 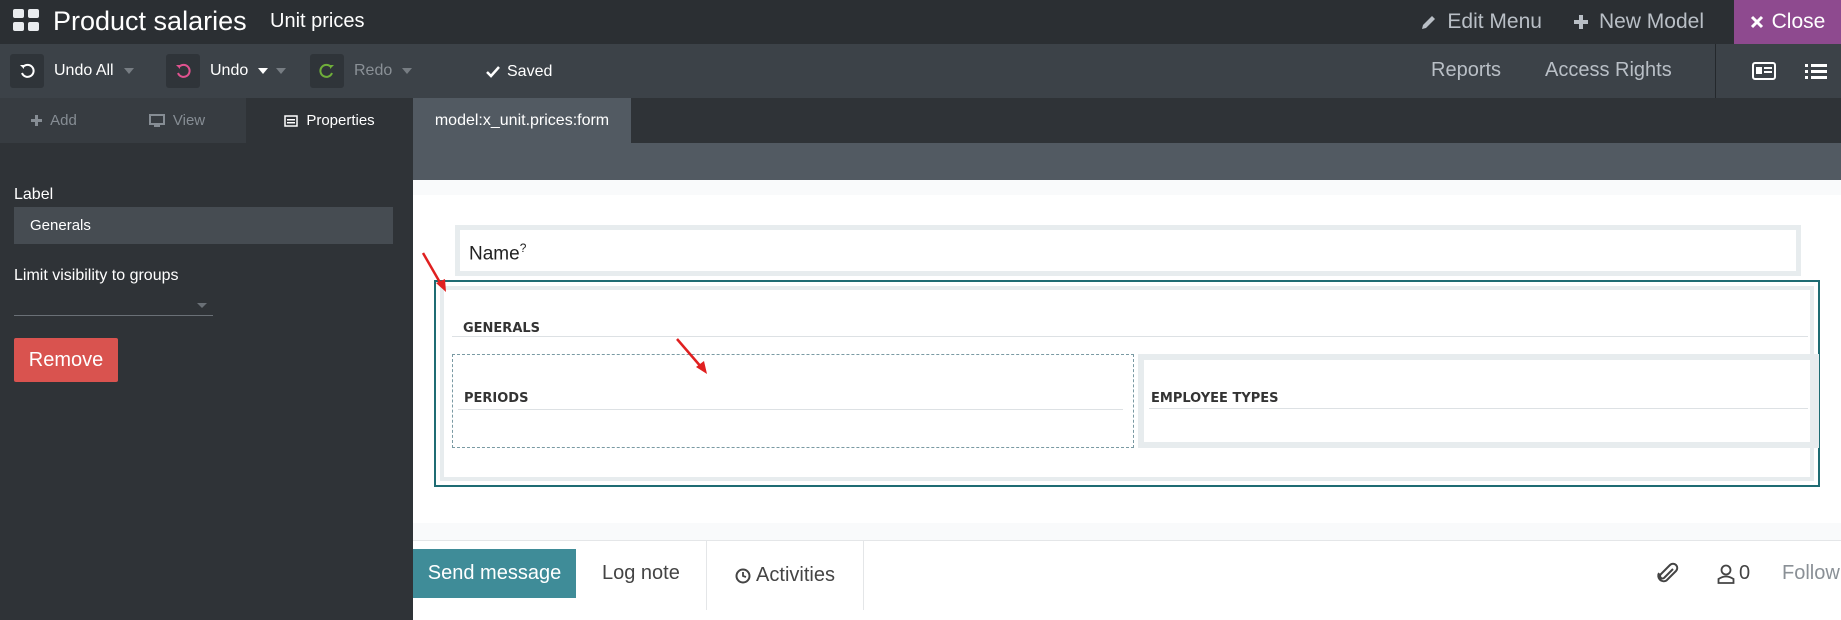 What do you see at coordinates (128, 71) in the screenshot?
I see `undo-all-caret-icon` at bounding box center [128, 71].